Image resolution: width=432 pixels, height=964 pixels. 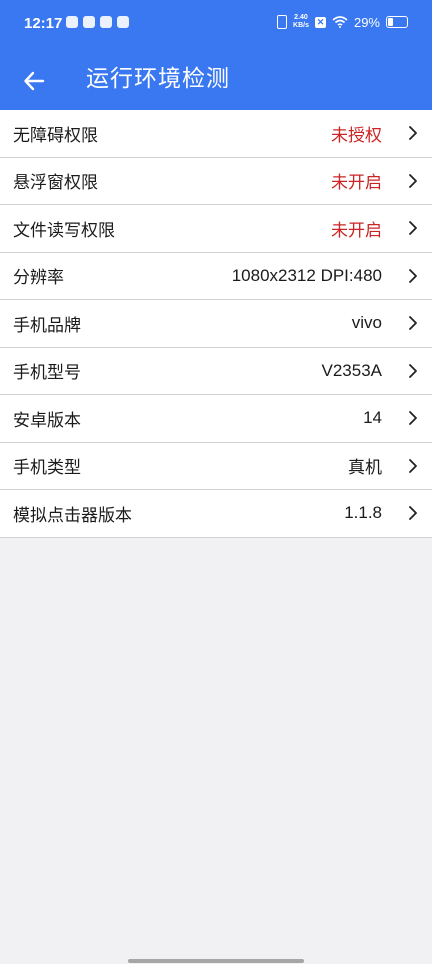 I want to click on app-bar: 运行环境检测, so click(x=216, y=81).